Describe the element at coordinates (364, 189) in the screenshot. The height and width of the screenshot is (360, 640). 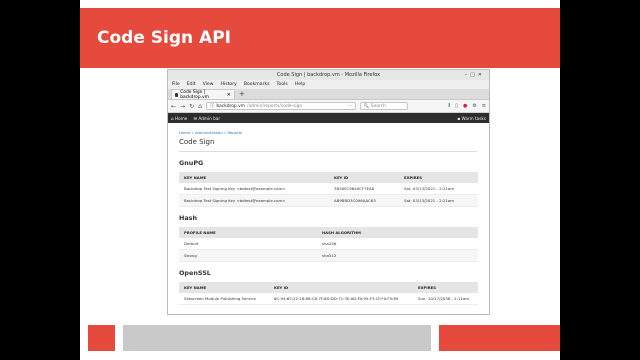
I see `table-cell: 3B30EC9640CF7EA0` at that location.